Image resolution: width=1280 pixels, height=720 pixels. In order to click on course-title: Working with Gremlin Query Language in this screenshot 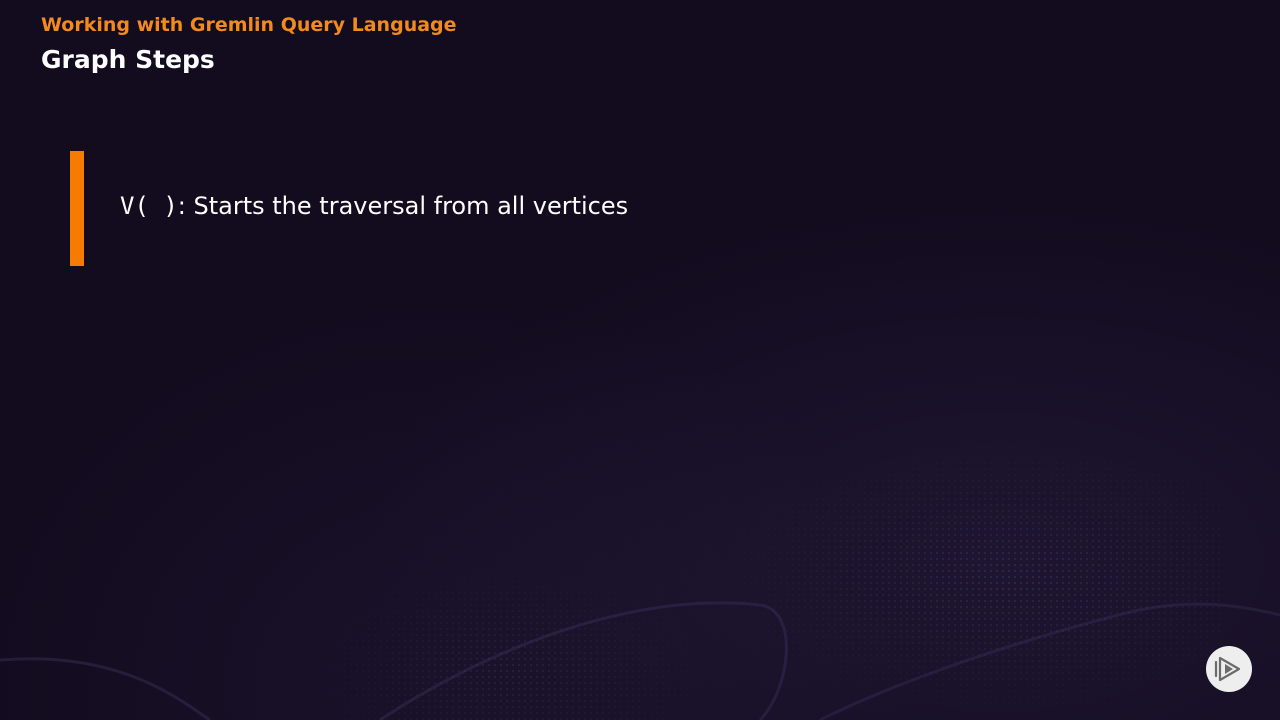, I will do `click(249, 25)`.